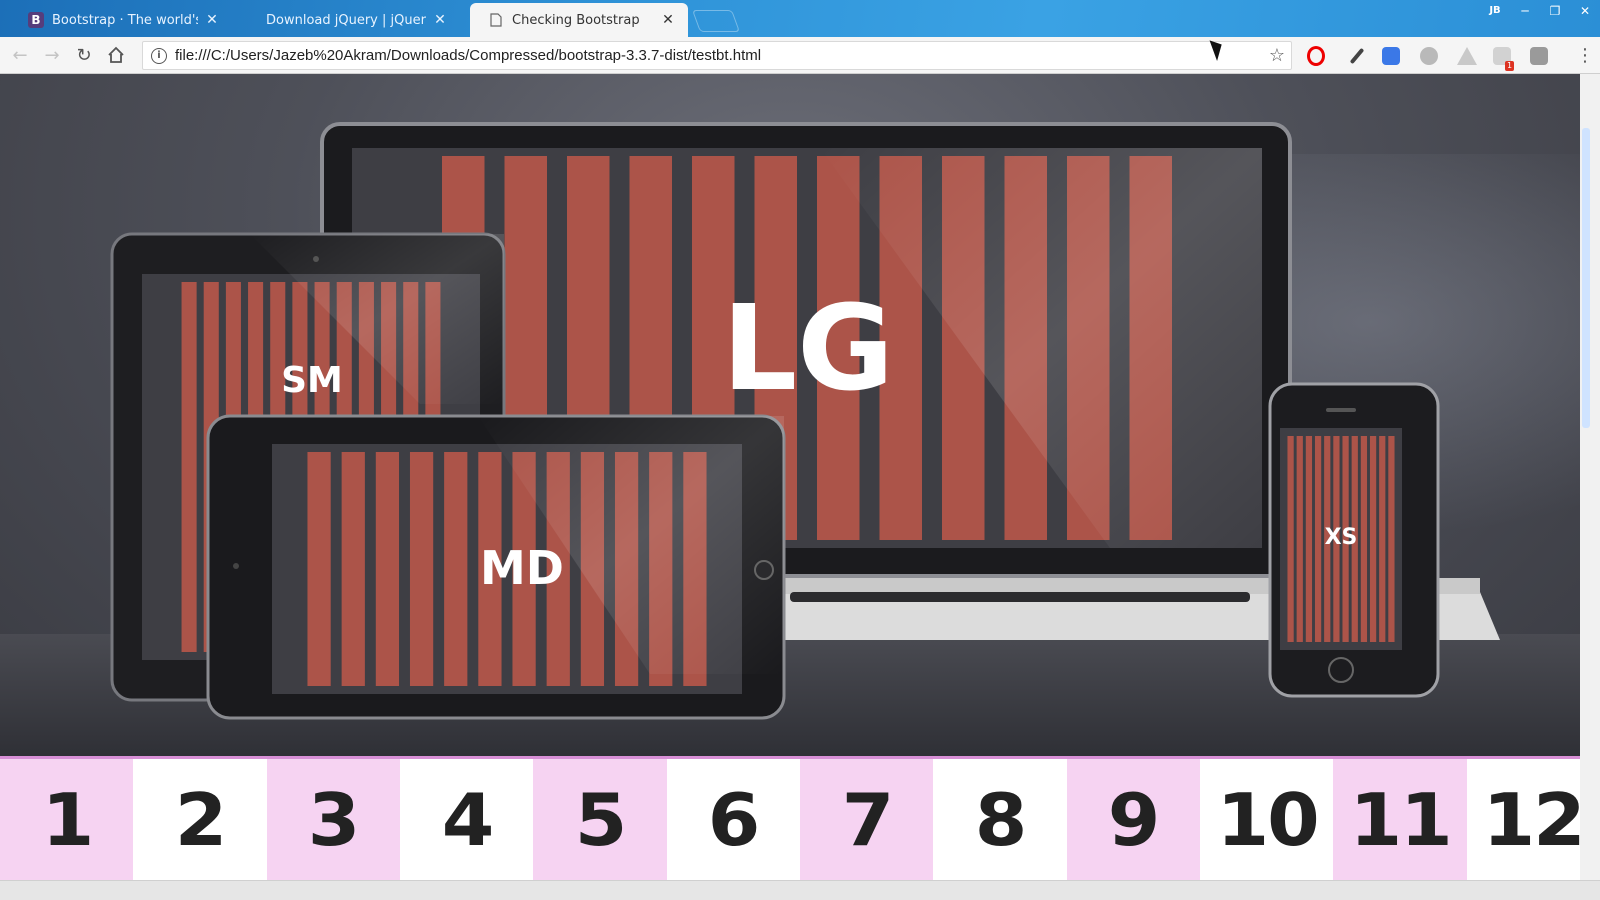 This screenshot has height=900, width=1600. What do you see at coordinates (1277, 55) in the screenshot?
I see `bookmark-star-icon: ☆` at bounding box center [1277, 55].